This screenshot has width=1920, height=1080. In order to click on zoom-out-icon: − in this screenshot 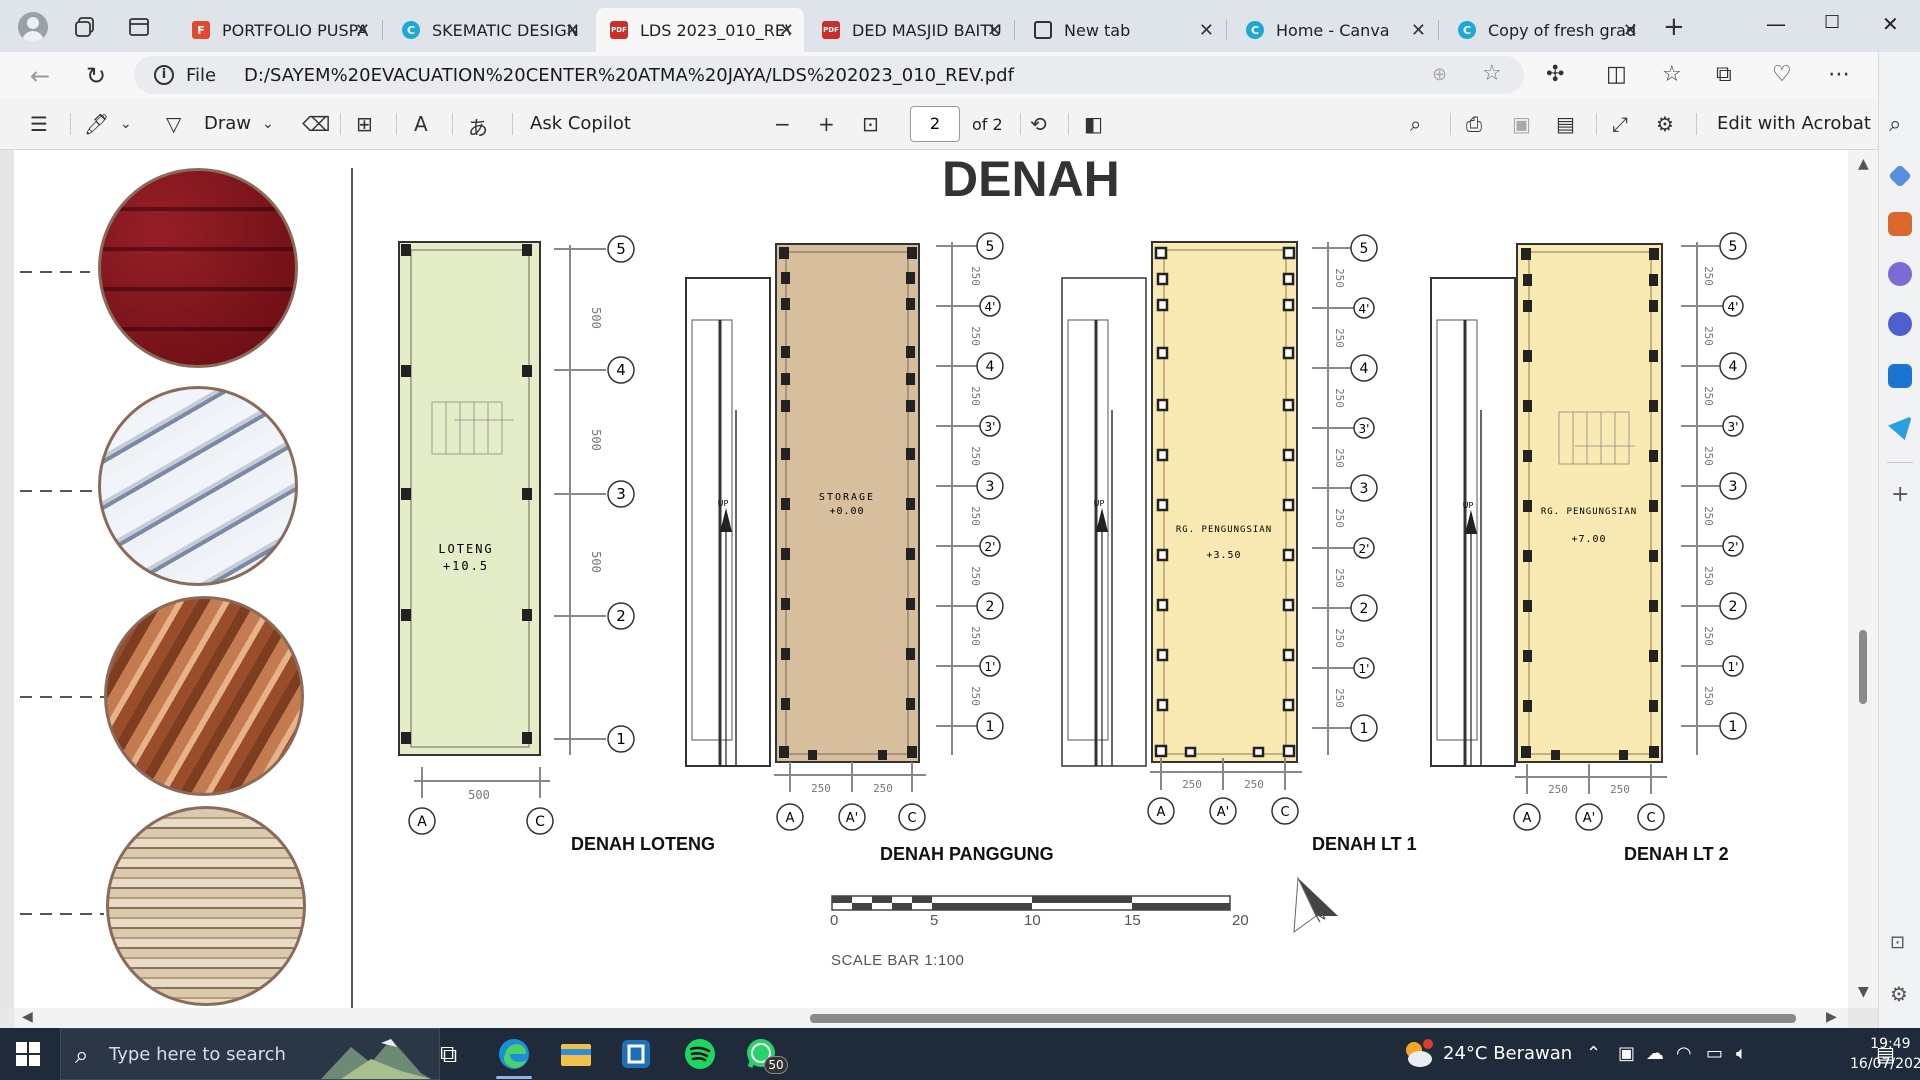, I will do `click(782, 124)`.